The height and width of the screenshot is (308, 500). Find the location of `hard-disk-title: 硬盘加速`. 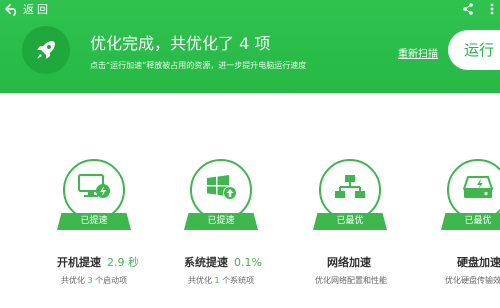

hard-disk-title: 硬盘加速 is located at coordinates (478, 262).